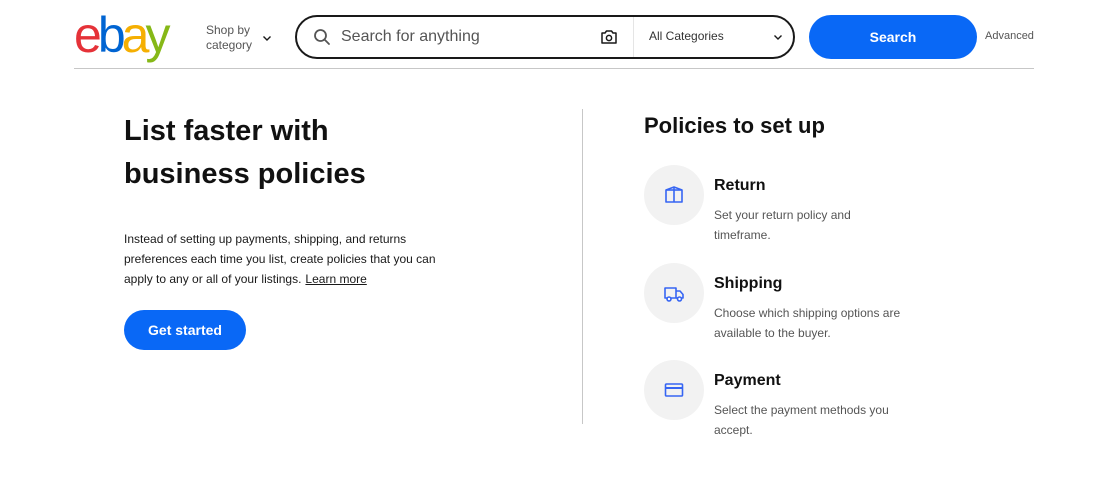  What do you see at coordinates (734, 125) in the screenshot?
I see `policies-heading: Policies to set up` at bounding box center [734, 125].